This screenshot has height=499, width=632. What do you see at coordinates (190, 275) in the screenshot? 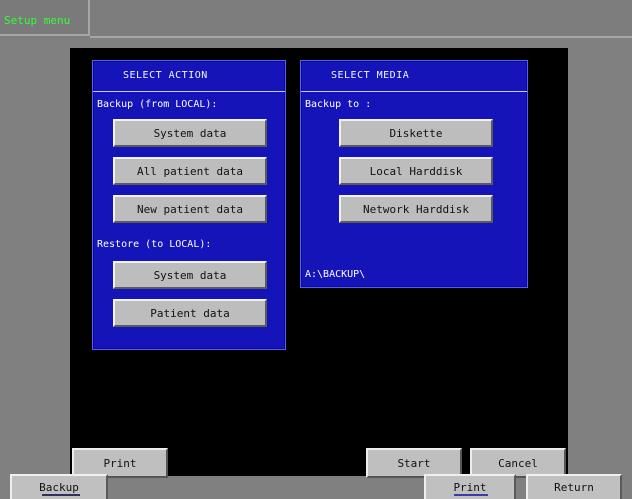
I see `restore-system-data-button: System data` at bounding box center [190, 275].